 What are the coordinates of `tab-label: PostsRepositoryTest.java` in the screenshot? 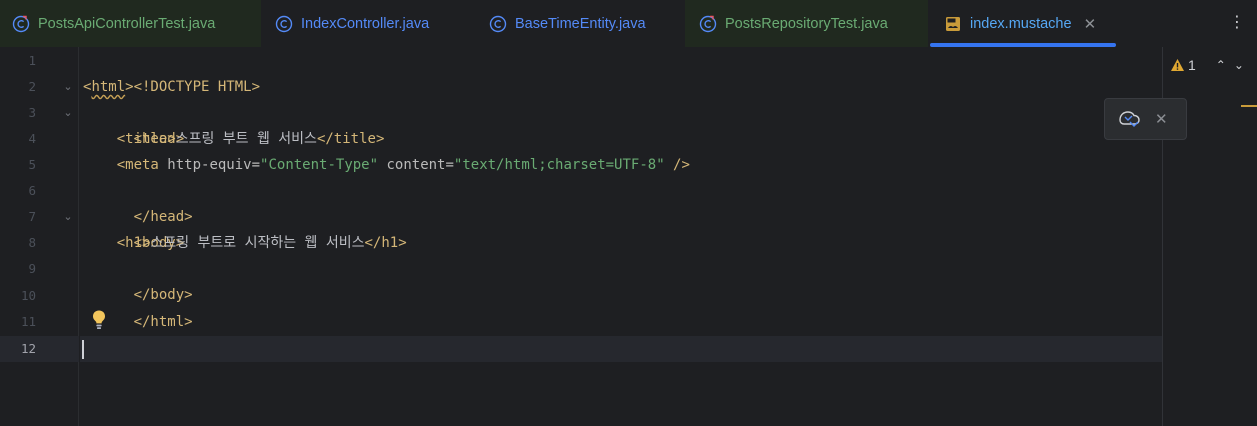 It's located at (806, 23).